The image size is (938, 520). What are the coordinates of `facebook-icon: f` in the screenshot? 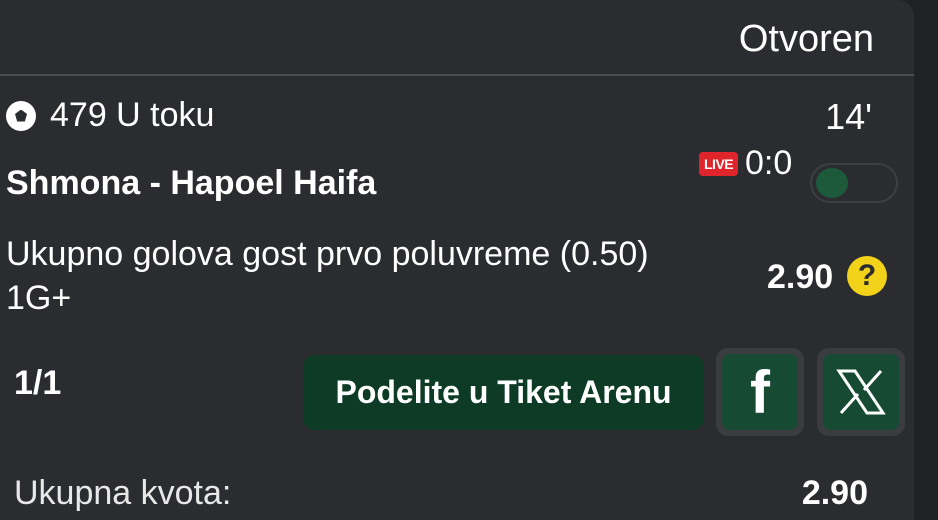 It's located at (760, 392).